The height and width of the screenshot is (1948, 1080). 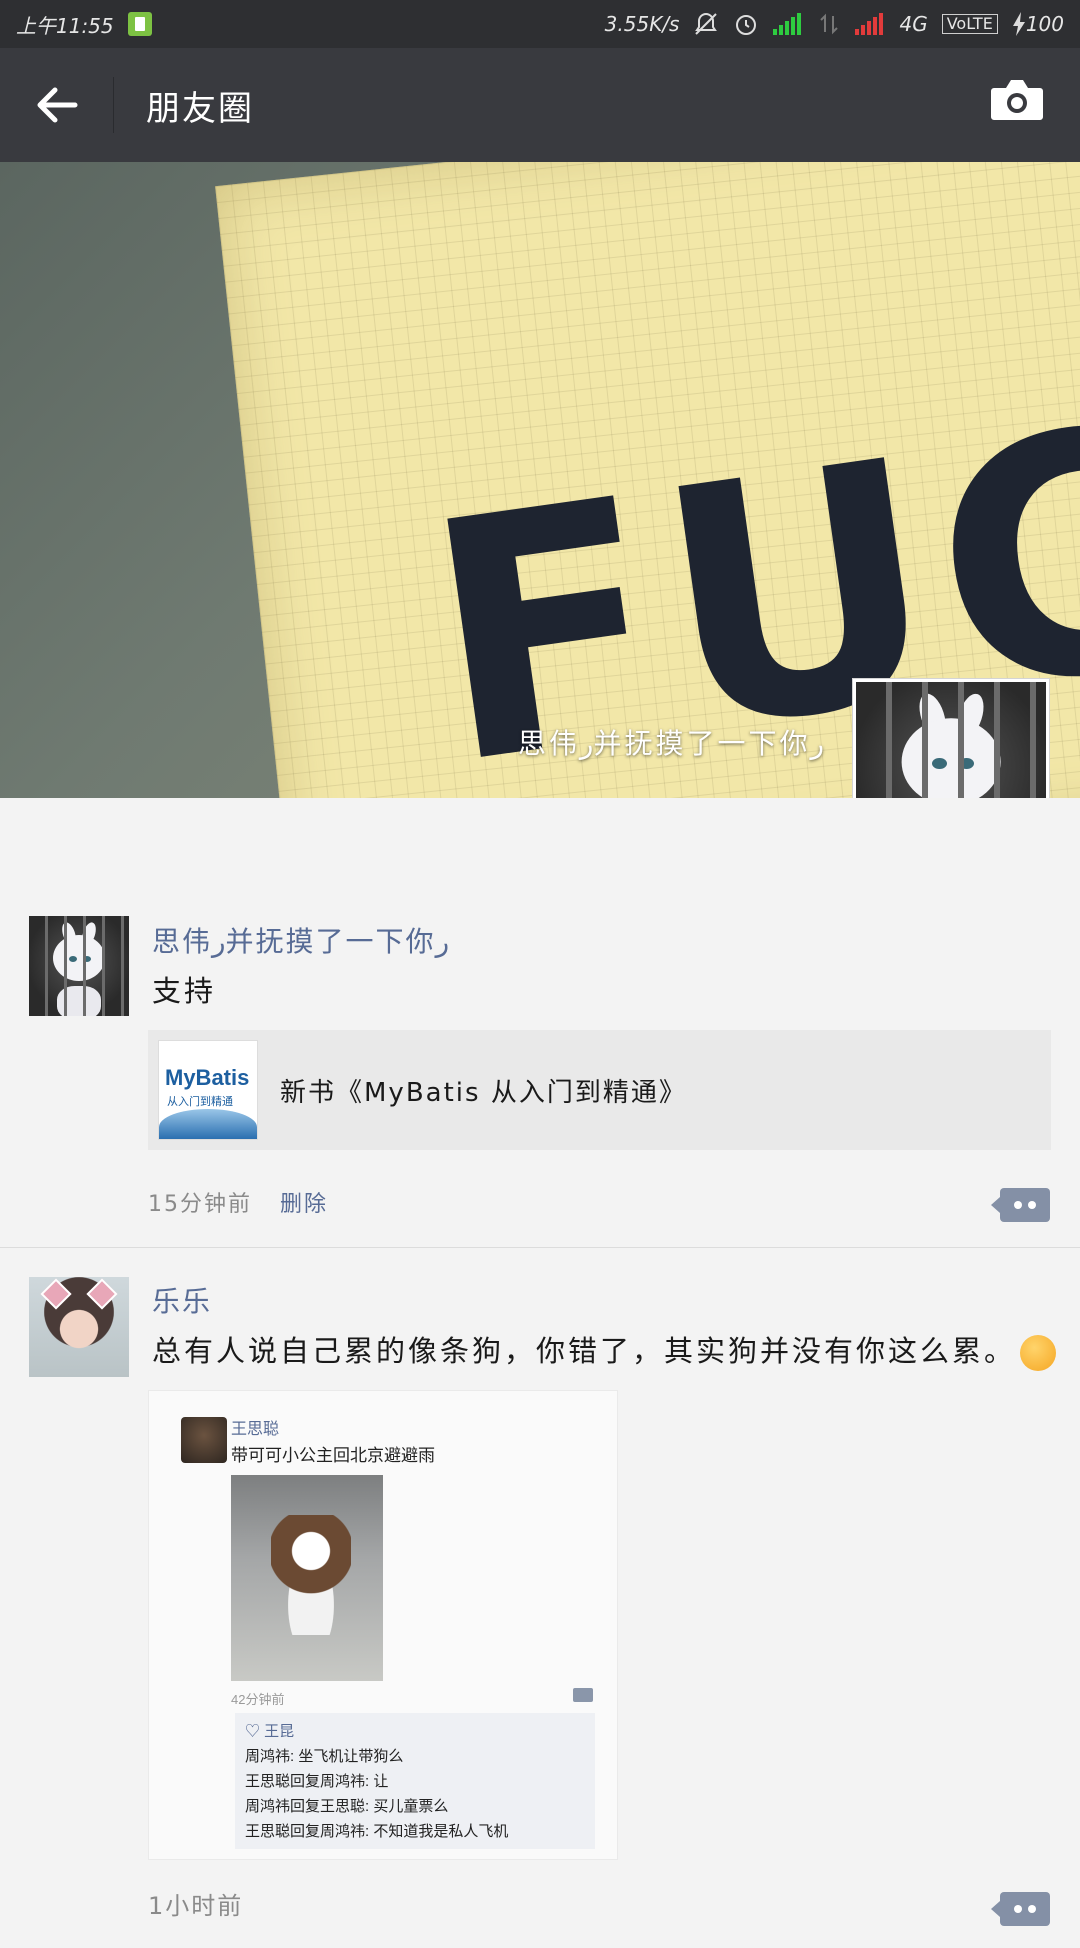 I want to click on back-arrow-icon, so click(x=57, y=105).